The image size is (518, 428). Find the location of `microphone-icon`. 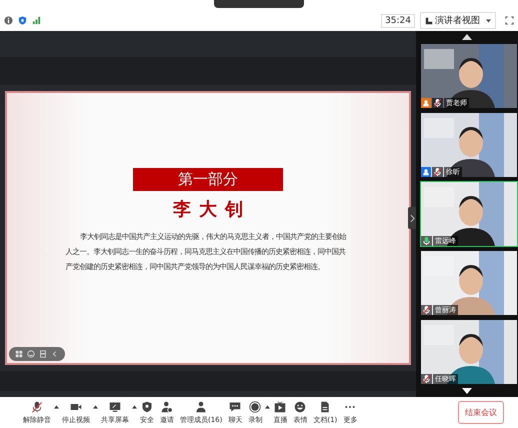

microphone-icon is located at coordinates (426, 241).